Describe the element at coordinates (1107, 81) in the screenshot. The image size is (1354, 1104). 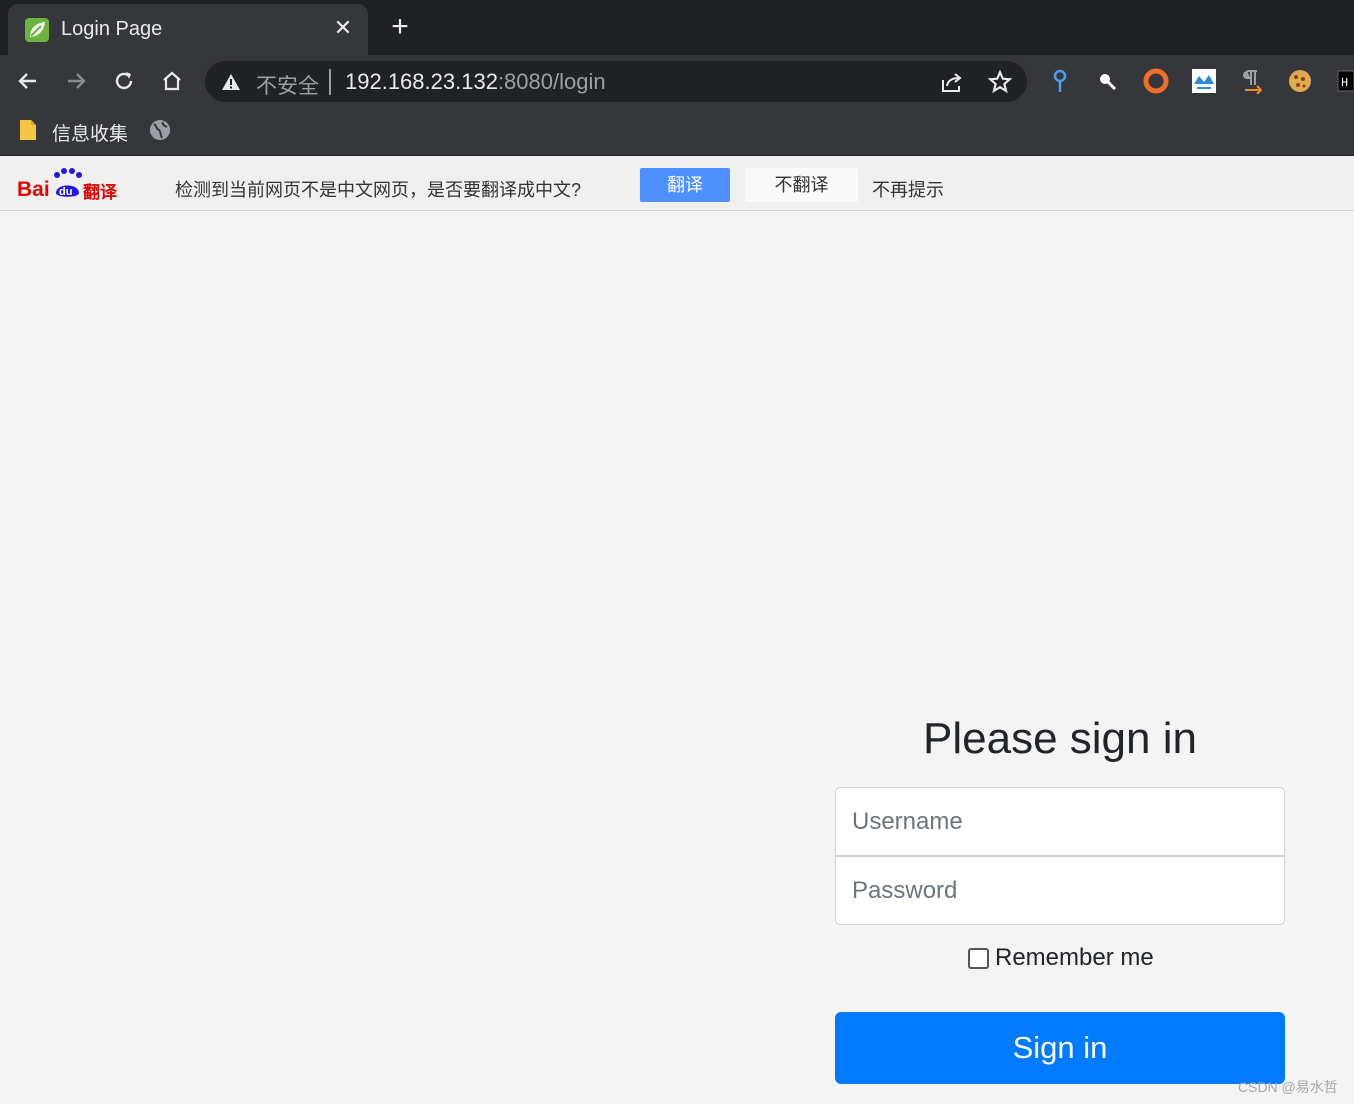
I see `magnifier-icon` at that location.